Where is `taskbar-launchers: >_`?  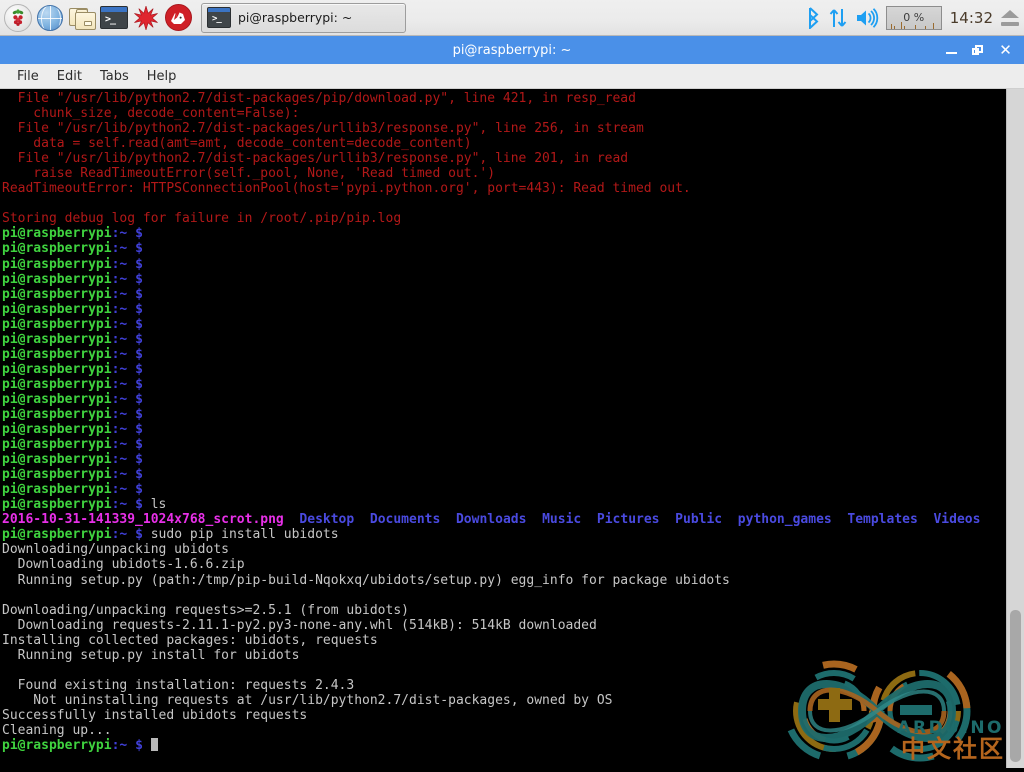 taskbar-launchers: >_ is located at coordinates (96, 18).